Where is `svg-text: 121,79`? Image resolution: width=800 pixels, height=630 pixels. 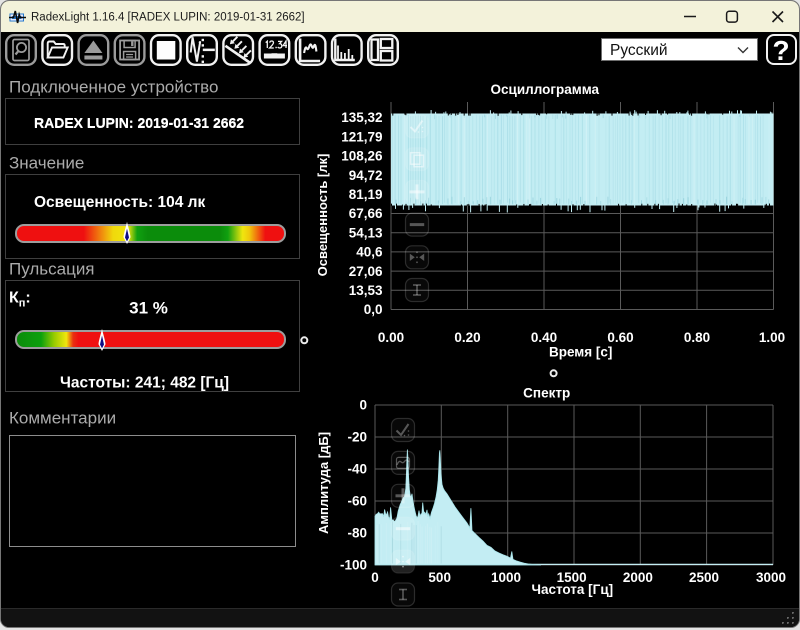
svg-text: 121,79 is located at coordinates (361, 136).